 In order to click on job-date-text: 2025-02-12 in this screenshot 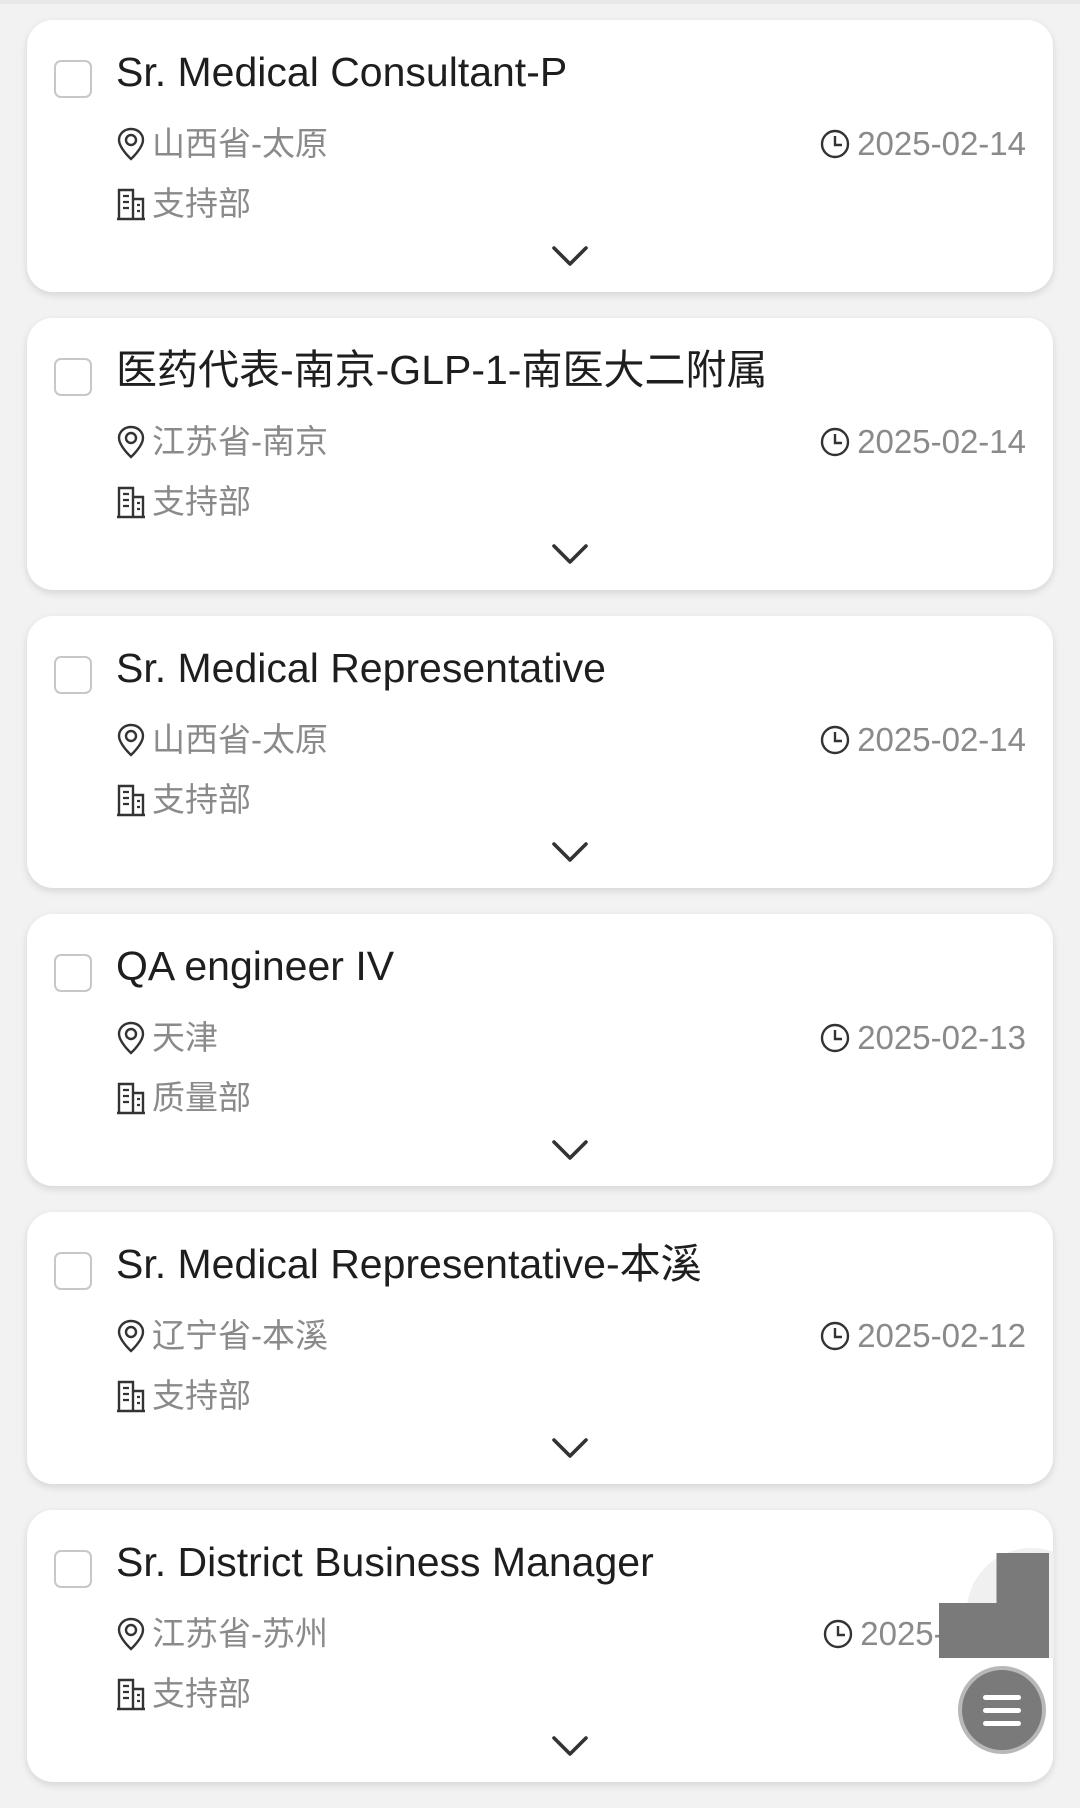, I will do `click(941, 1335)`.